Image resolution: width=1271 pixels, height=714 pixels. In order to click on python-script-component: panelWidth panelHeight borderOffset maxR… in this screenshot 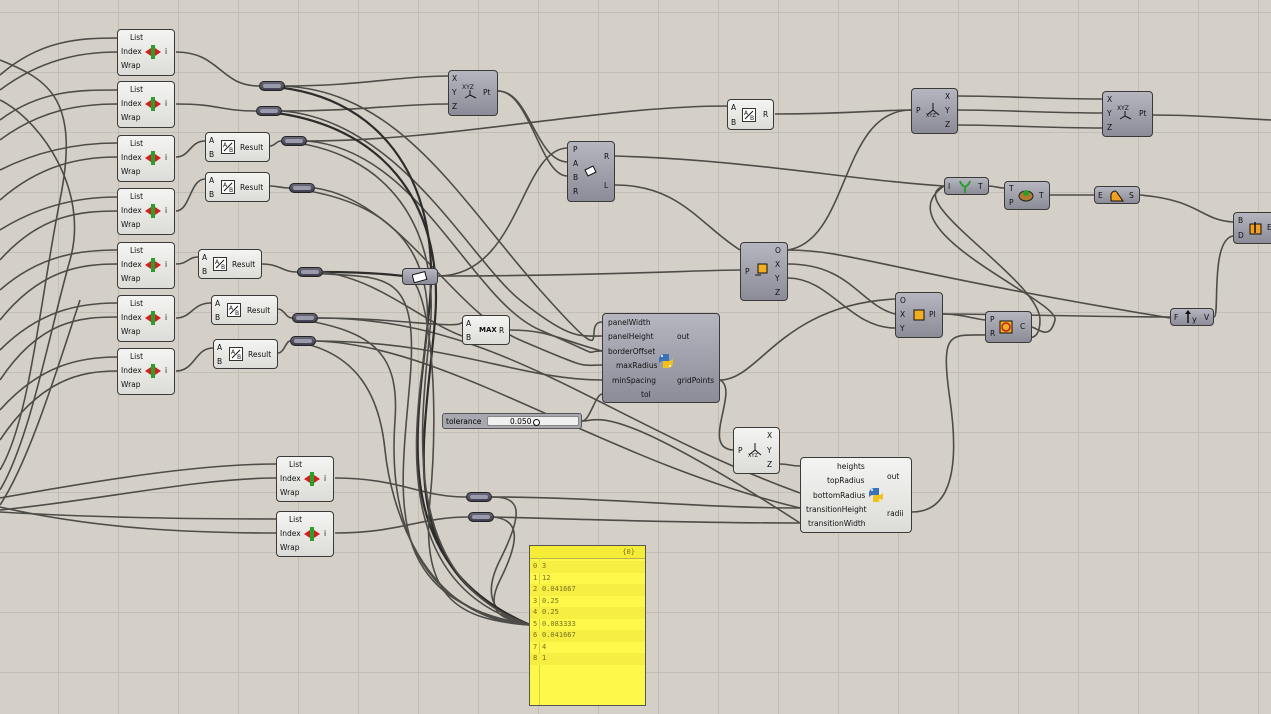, I will do `click(661, 358)`.